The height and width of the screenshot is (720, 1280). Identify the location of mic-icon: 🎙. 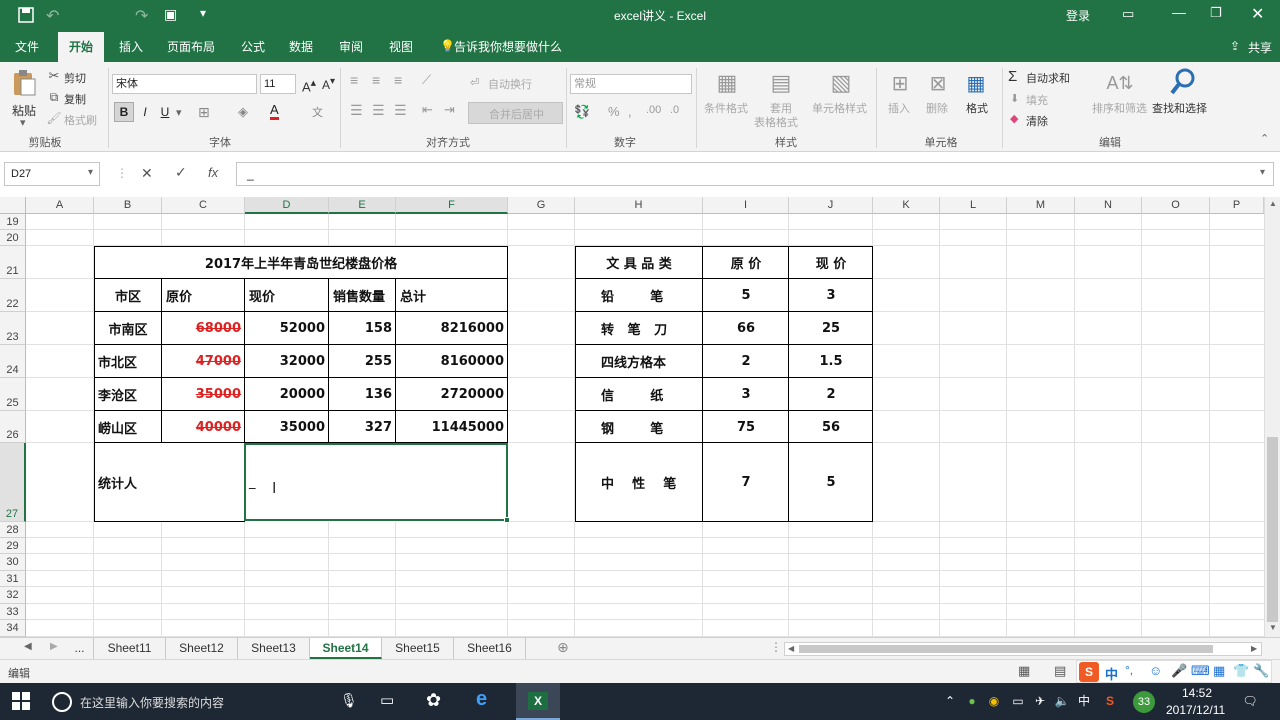
(349, 700).